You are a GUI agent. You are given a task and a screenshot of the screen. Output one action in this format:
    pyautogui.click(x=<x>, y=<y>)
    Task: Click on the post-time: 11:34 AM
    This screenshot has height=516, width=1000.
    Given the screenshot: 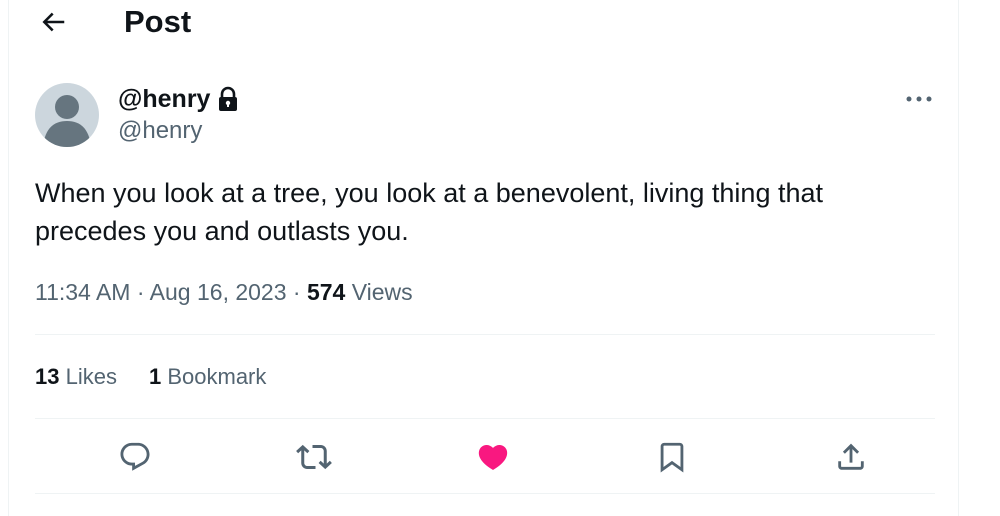 What is the action you would take?
    pyautogui.click(x=82, y=292)
    